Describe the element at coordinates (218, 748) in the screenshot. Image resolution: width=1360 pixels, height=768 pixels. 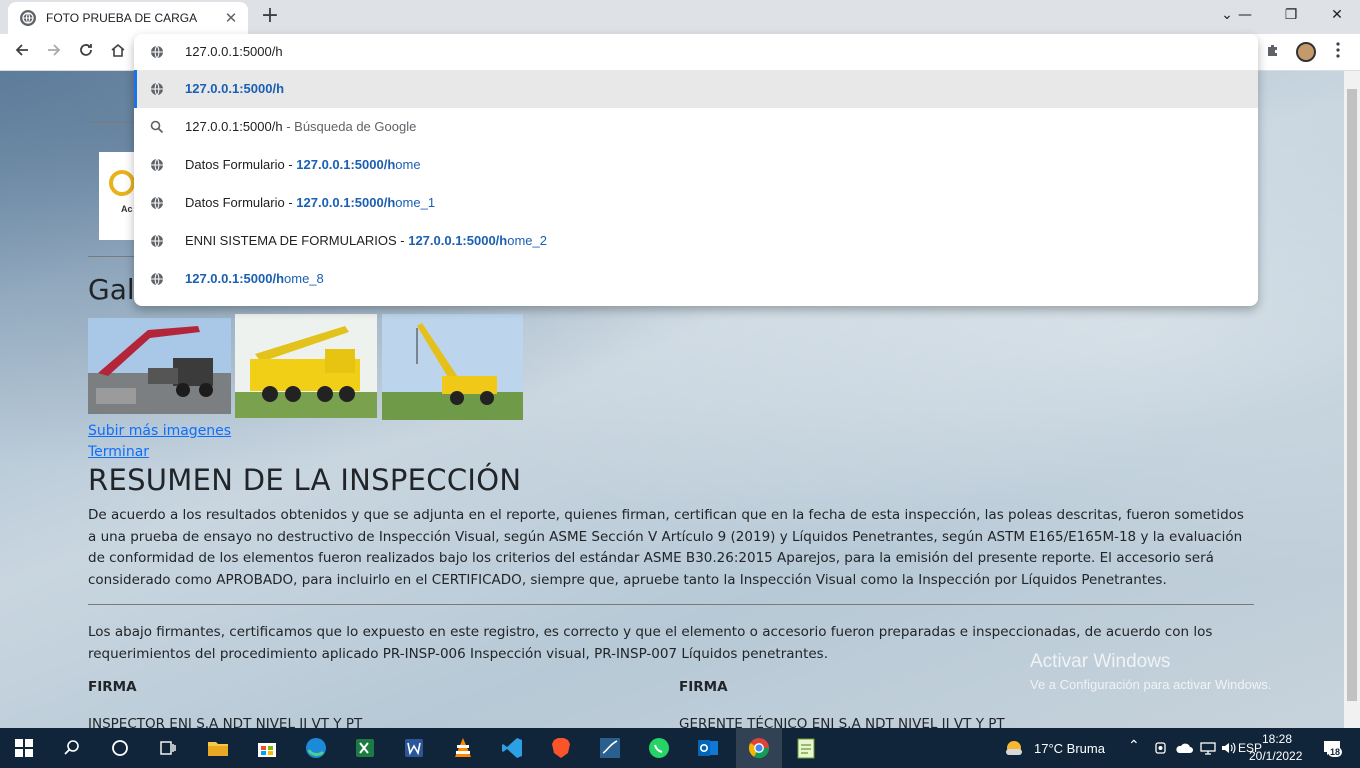
I see `file-explorer-icon` at that location.